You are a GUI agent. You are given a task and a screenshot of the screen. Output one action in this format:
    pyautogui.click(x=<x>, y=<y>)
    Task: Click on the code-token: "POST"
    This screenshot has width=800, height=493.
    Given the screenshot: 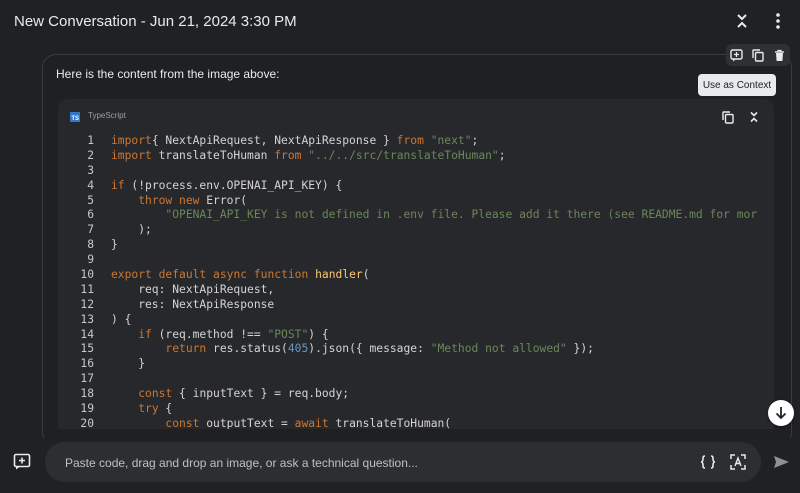 What is the action you would take?
    pyautogui.click(x=288, y=334)
    